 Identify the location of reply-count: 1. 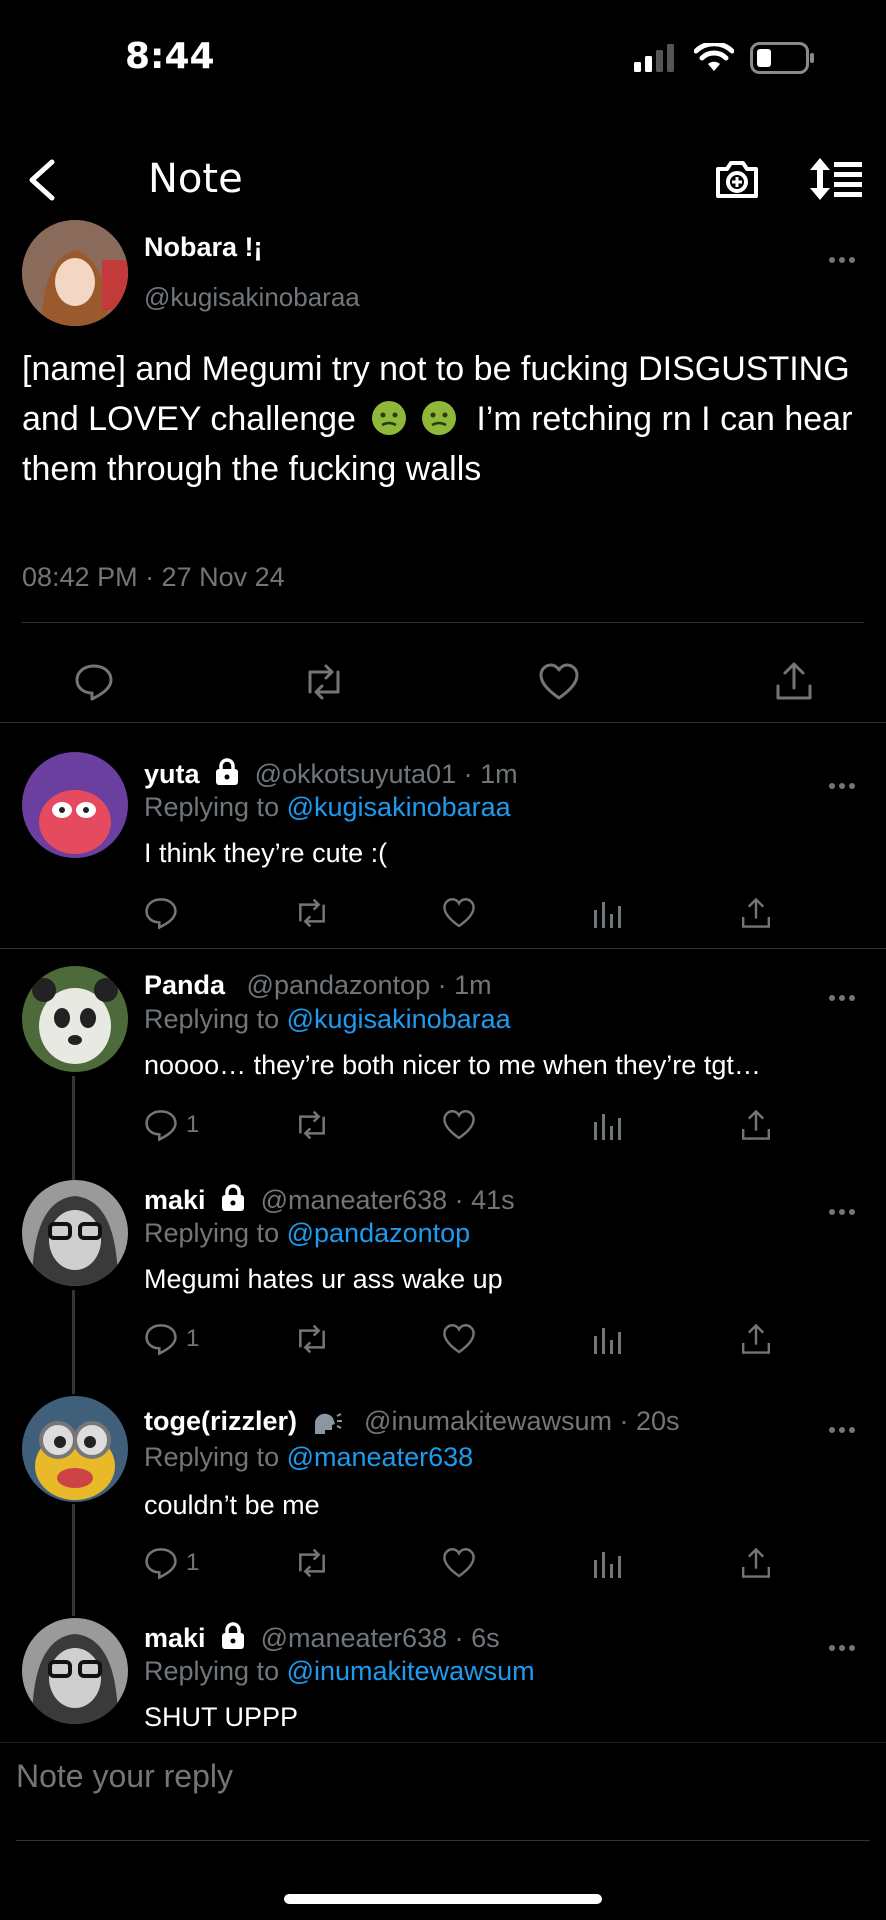
(193, 1124).